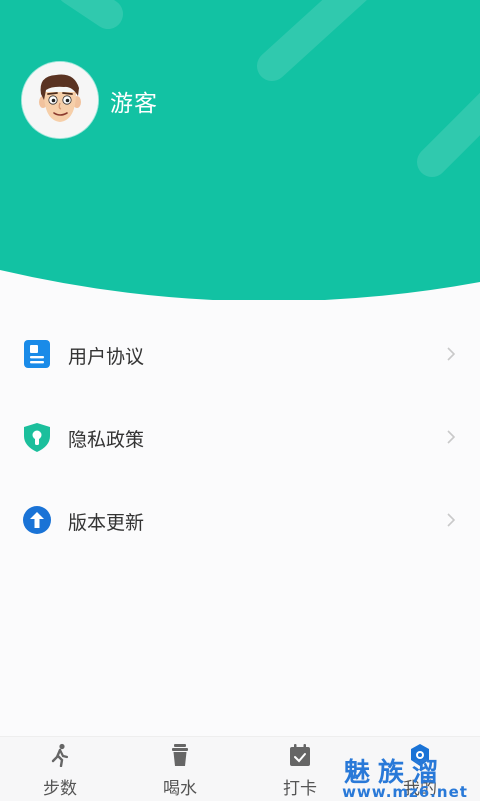  I want to click on avatar, so click(60, 100).